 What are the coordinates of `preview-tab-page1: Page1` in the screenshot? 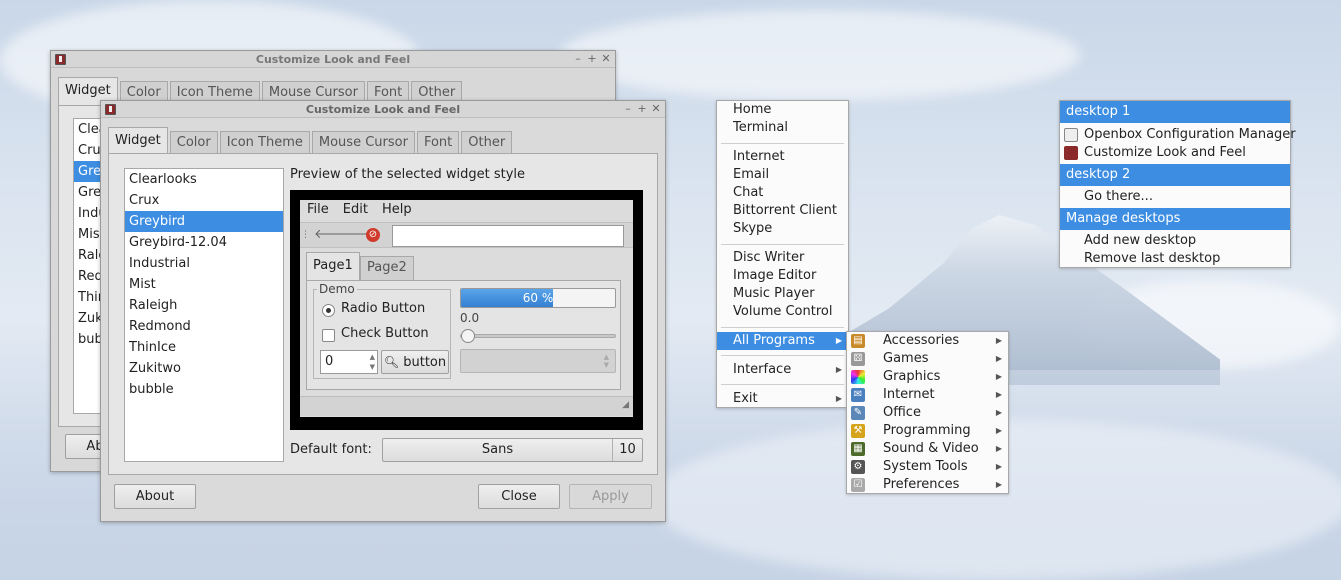 It's located at (333, 266).